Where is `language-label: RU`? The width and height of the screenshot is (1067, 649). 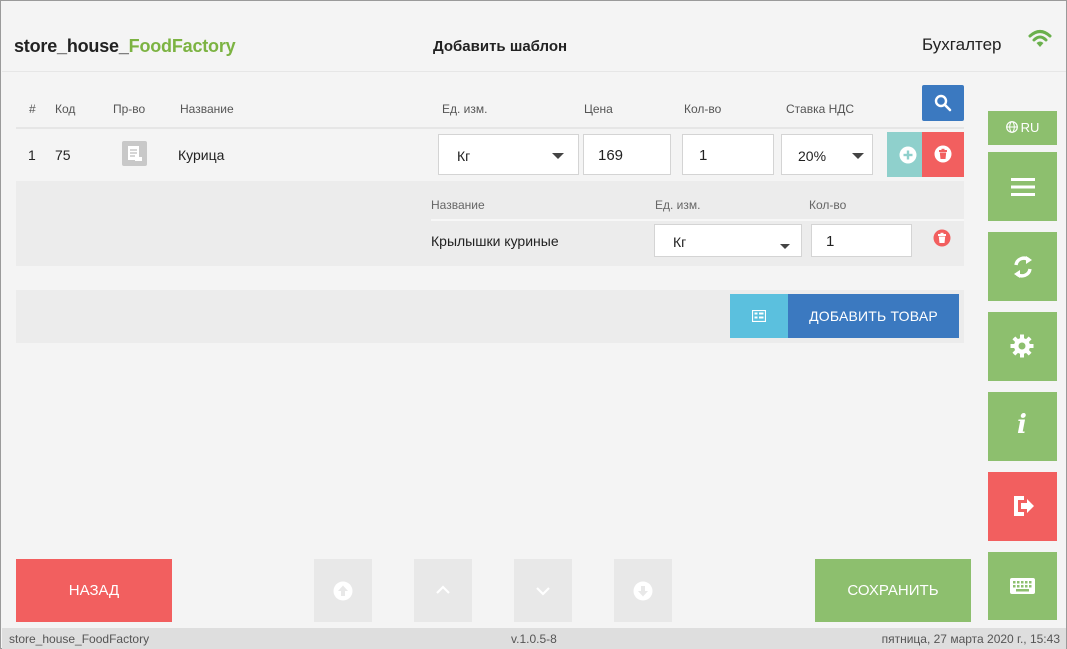
language-label: RU is located at coordinates (1030, 127).